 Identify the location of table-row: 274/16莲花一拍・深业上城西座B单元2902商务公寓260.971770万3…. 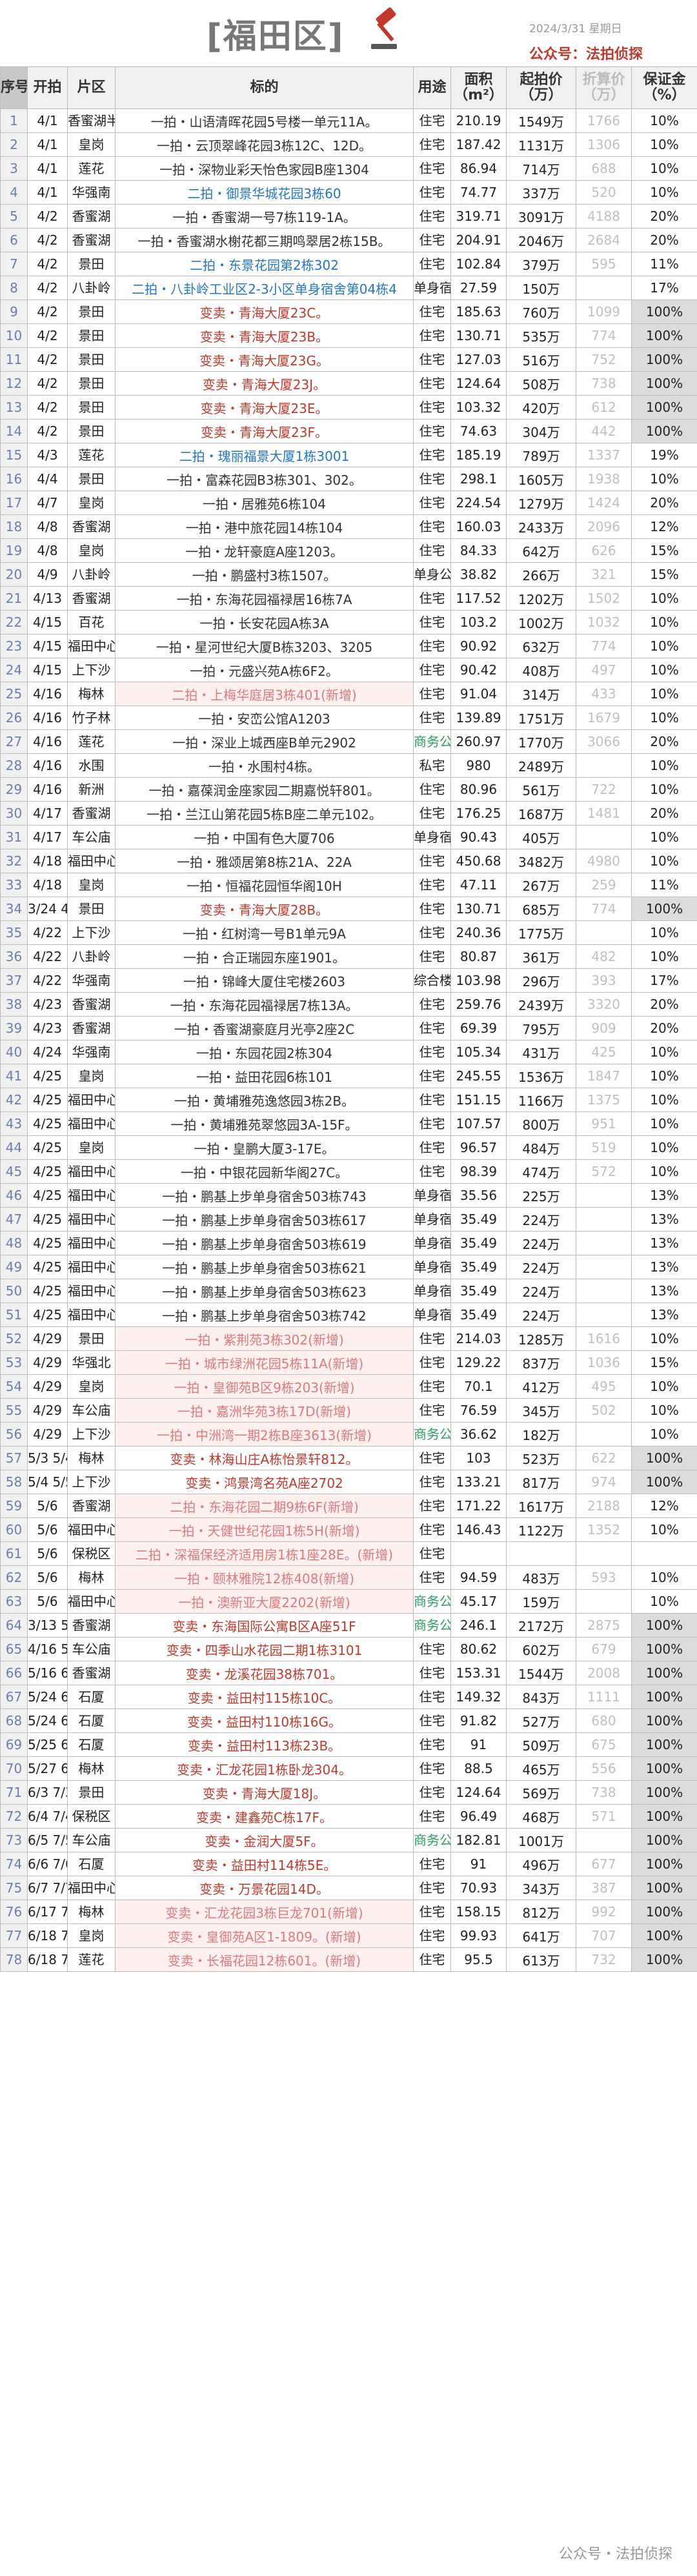
(348, 741).